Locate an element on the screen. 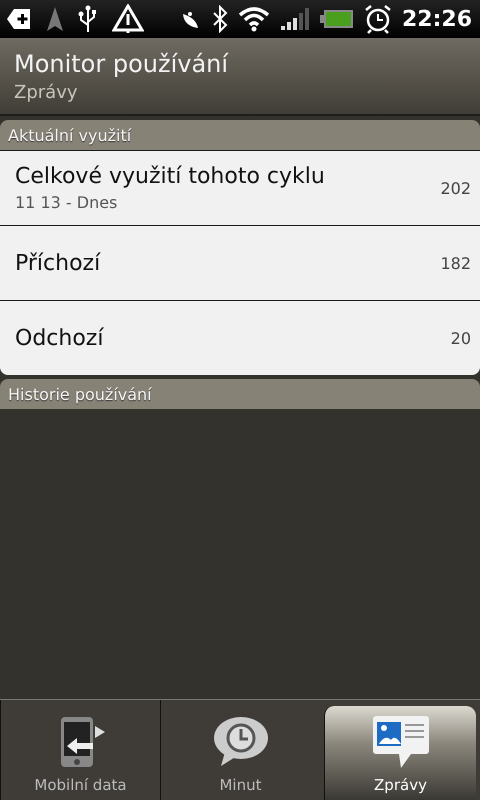  section-header: Aktuální využití is located at coordinates (240, 135).